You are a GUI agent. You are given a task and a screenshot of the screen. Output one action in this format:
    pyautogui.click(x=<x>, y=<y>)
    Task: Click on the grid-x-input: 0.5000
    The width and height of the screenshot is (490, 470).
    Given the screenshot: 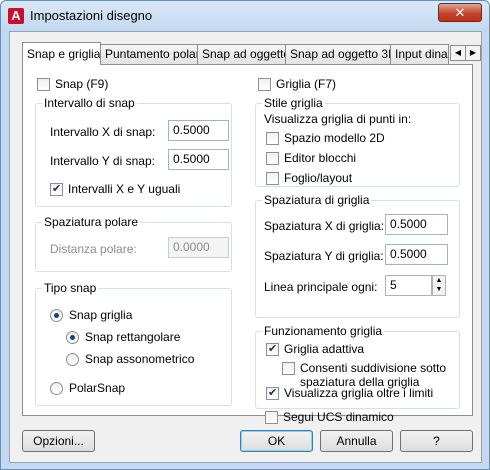 What is the action you would take?
    pyautogui.click(x=416, y=224)
    